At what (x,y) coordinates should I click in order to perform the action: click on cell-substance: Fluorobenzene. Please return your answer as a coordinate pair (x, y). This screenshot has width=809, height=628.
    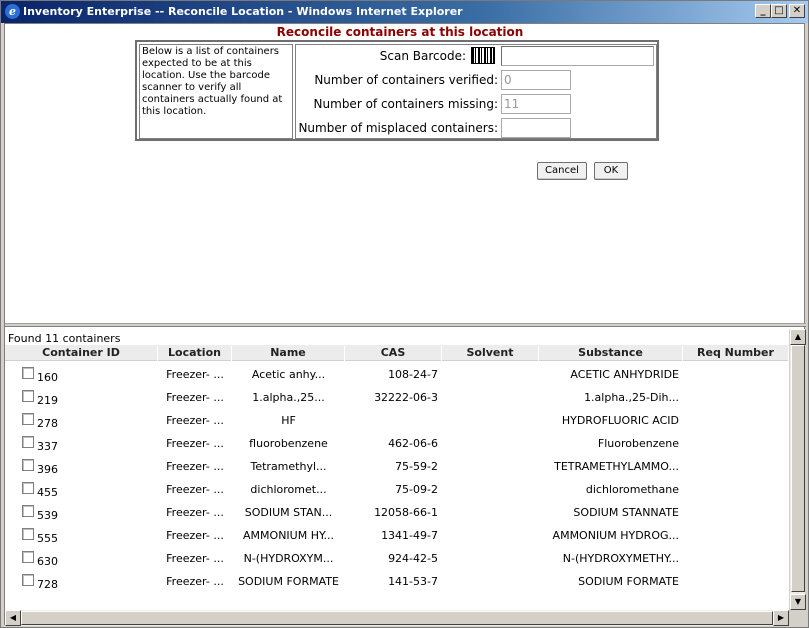
    Looking at the image, I should click on (638, 443).